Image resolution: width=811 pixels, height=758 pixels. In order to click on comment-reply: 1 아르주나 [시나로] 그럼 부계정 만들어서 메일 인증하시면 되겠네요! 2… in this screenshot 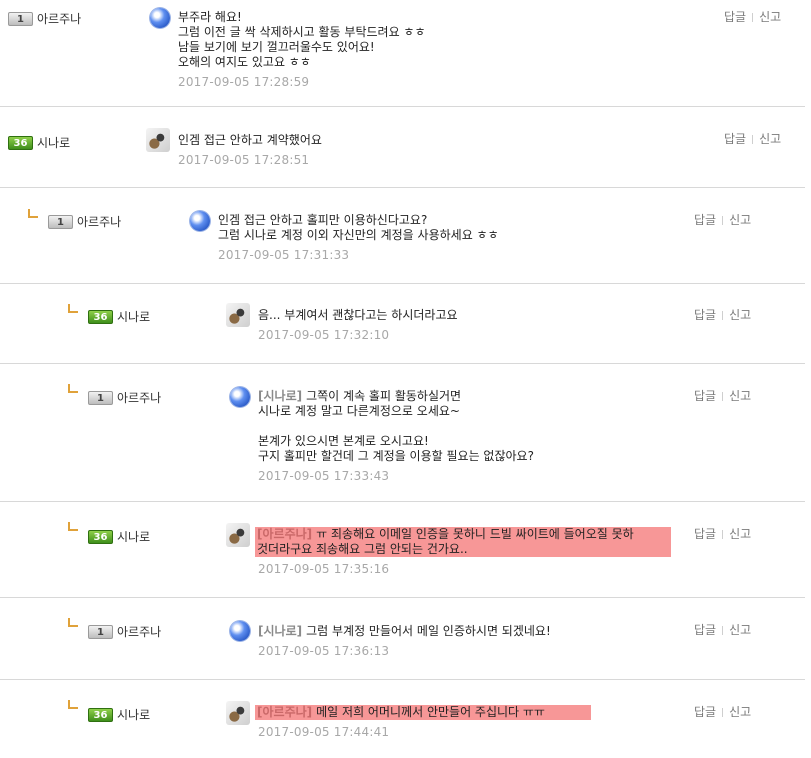, I will do `click(402, 639)`.